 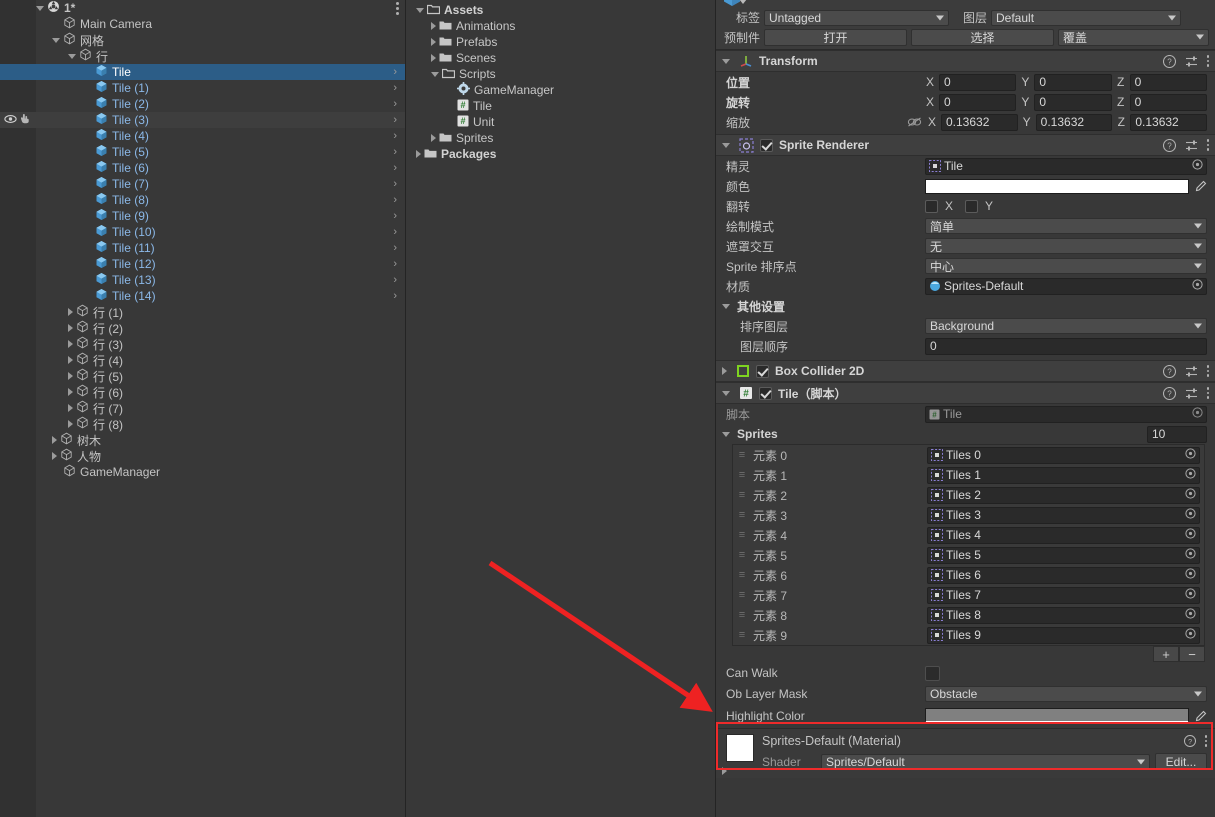 I want to click on material-object-field: Sprites-Default, so click(x=1066, y=286).